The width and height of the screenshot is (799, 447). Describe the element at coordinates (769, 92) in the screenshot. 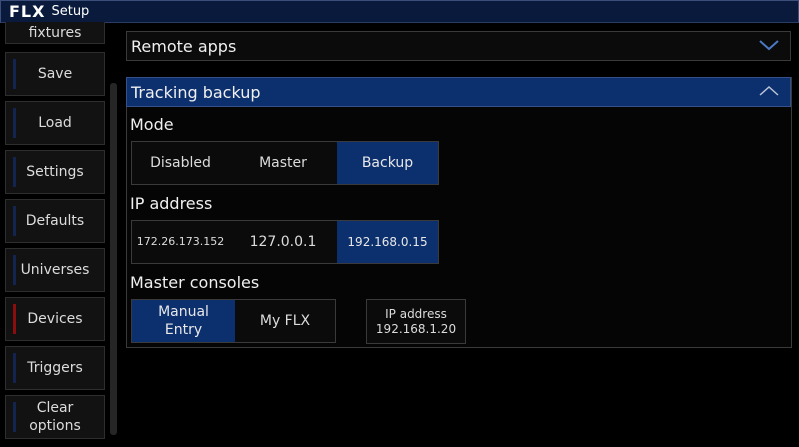

I see `chevron-up-icon` at that location.